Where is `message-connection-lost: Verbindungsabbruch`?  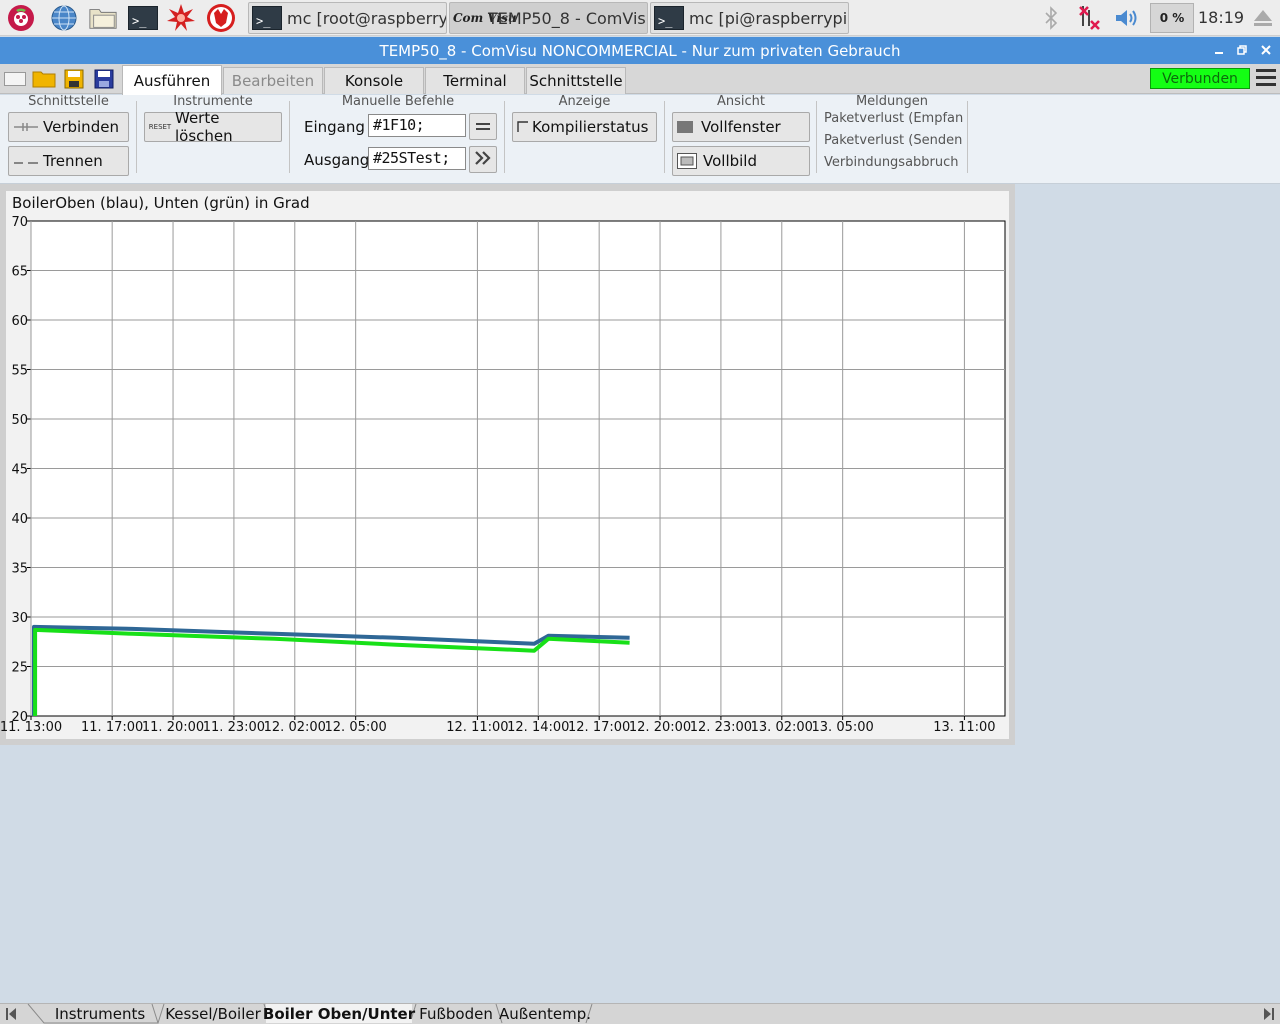
message-connection-lost: Verbindungsabbruch is located at coordinates (891, 162).